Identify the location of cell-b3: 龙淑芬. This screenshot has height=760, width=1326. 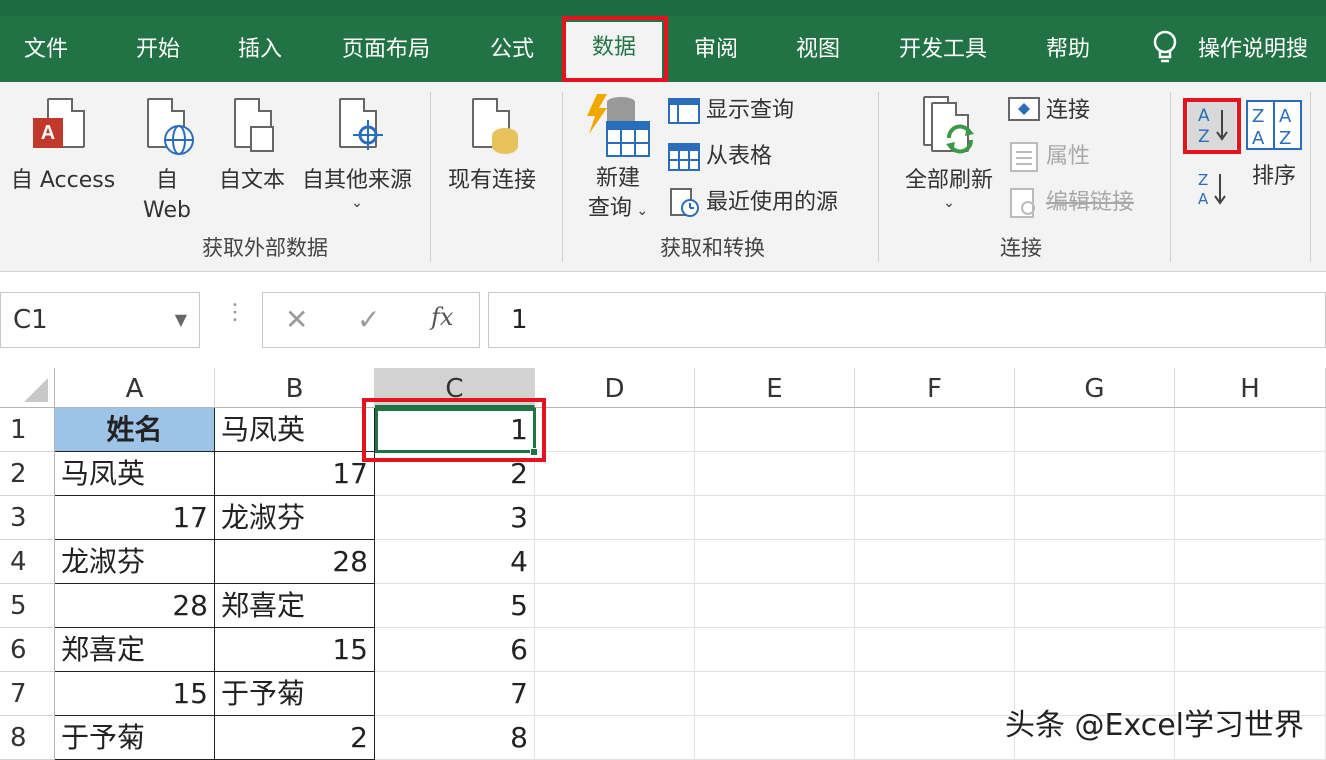
(295, 518).